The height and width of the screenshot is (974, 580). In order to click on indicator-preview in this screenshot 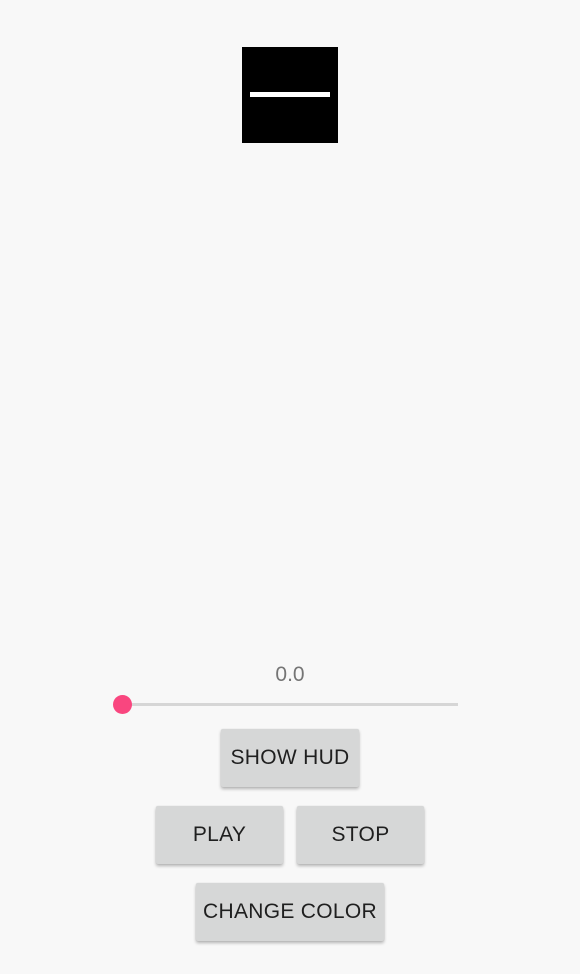, I will do `click(290, 95)`.